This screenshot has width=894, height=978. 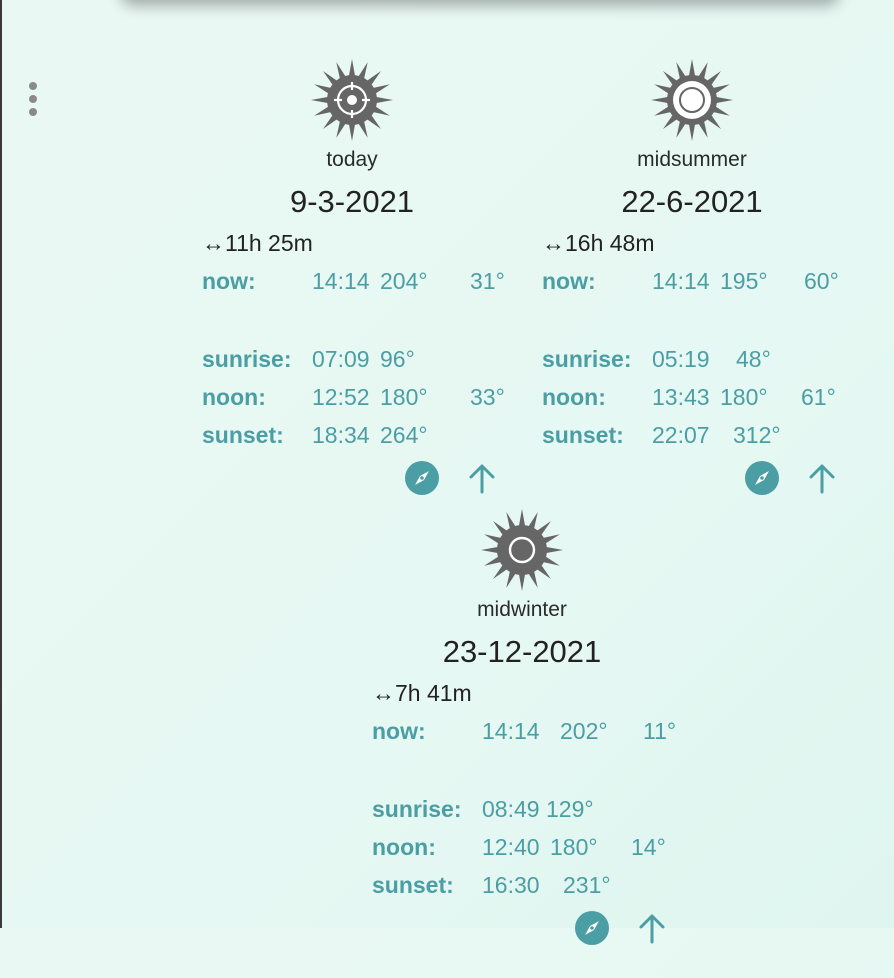 I want to click on row-azimuth: 96°, so click(x=397, y=359).